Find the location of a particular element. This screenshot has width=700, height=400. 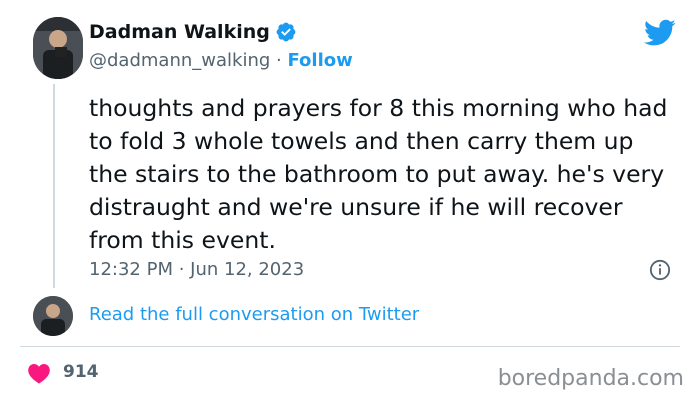

display-name: Dadman Walking is located at coordinates (179, 32).